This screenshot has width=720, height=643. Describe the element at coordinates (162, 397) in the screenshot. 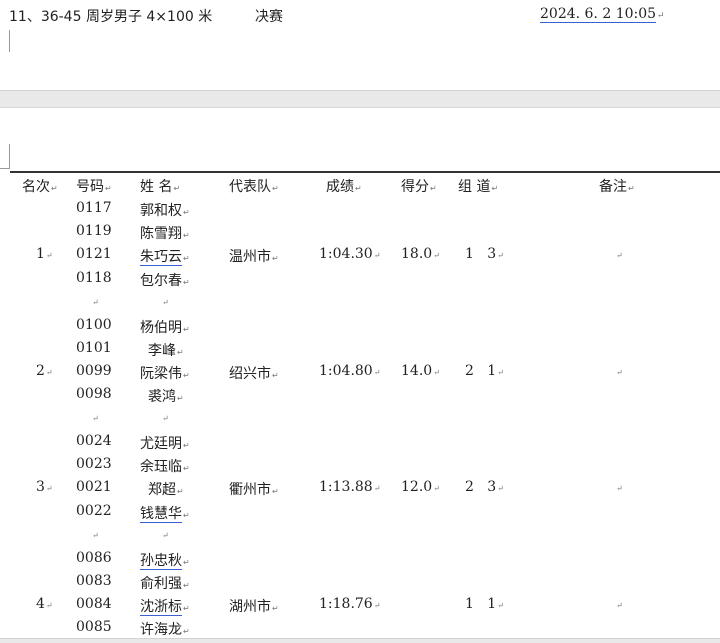

I see `athlete-name-text: 裘鸿` at that location.